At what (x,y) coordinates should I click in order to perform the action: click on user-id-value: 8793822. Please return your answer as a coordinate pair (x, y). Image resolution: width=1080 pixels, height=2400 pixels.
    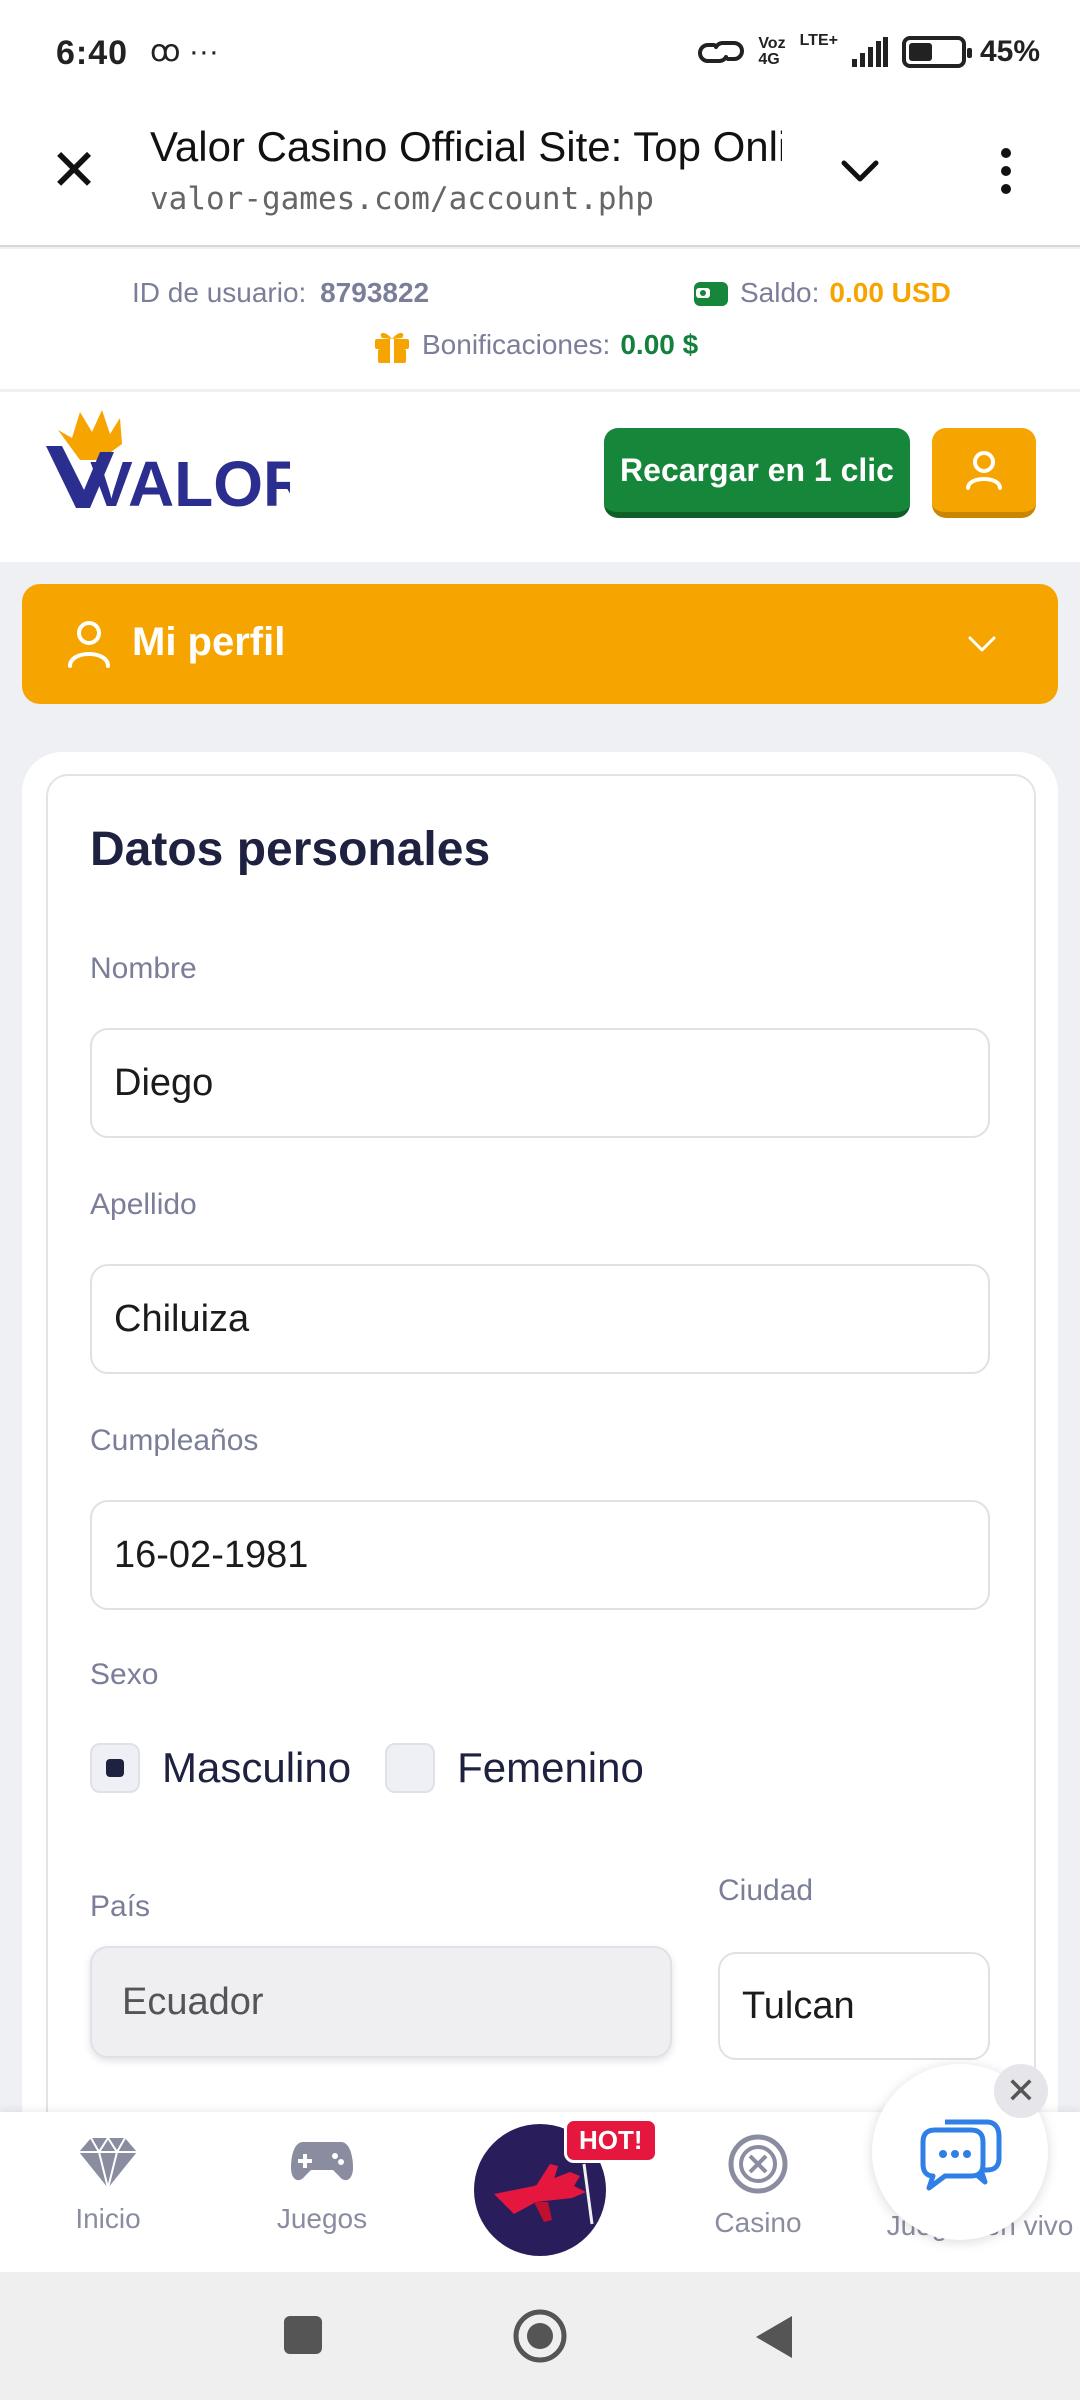
    Looking at the image, I should click on (375, 292).